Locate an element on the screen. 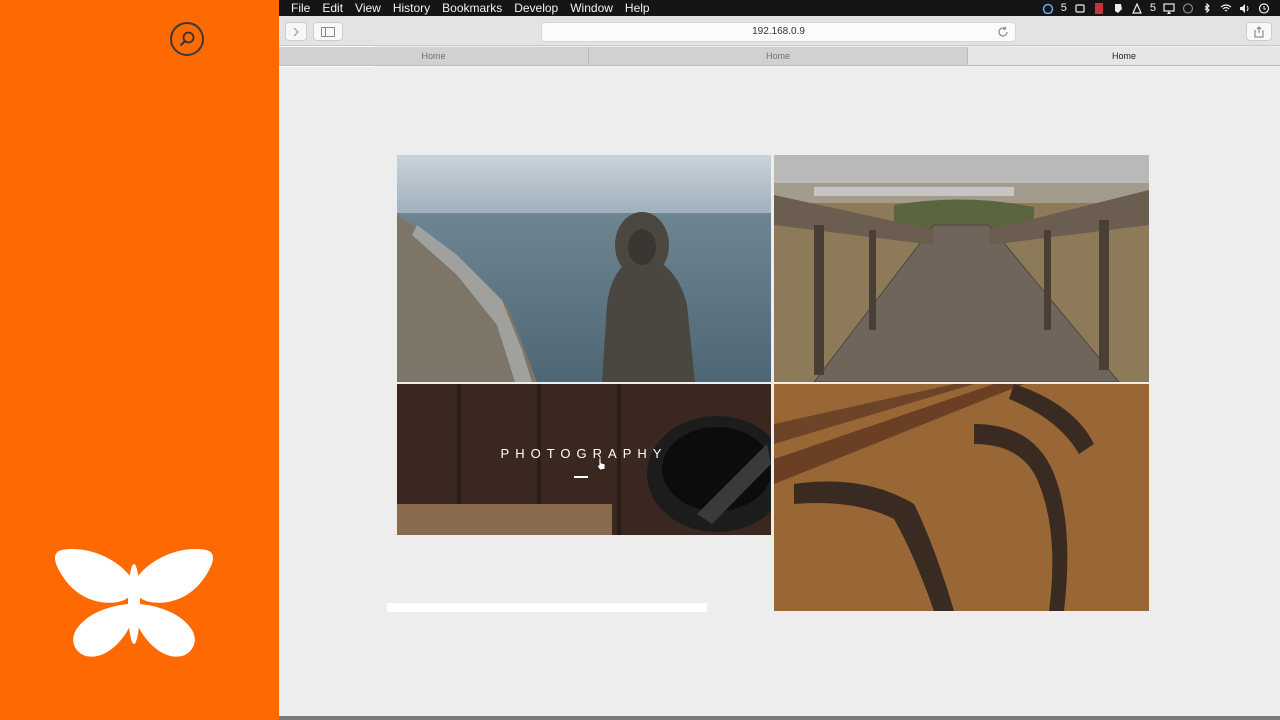  tab-home-1: Home is located at coordinates (434, 56).